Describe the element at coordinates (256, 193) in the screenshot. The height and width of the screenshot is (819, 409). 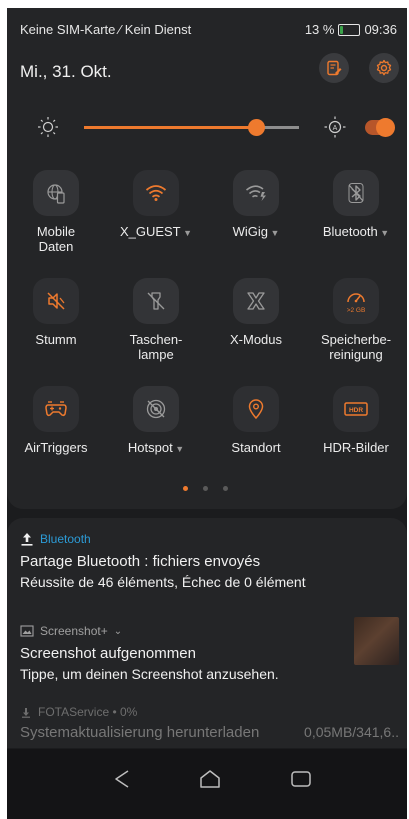
I see `wigig-icon` at that location.